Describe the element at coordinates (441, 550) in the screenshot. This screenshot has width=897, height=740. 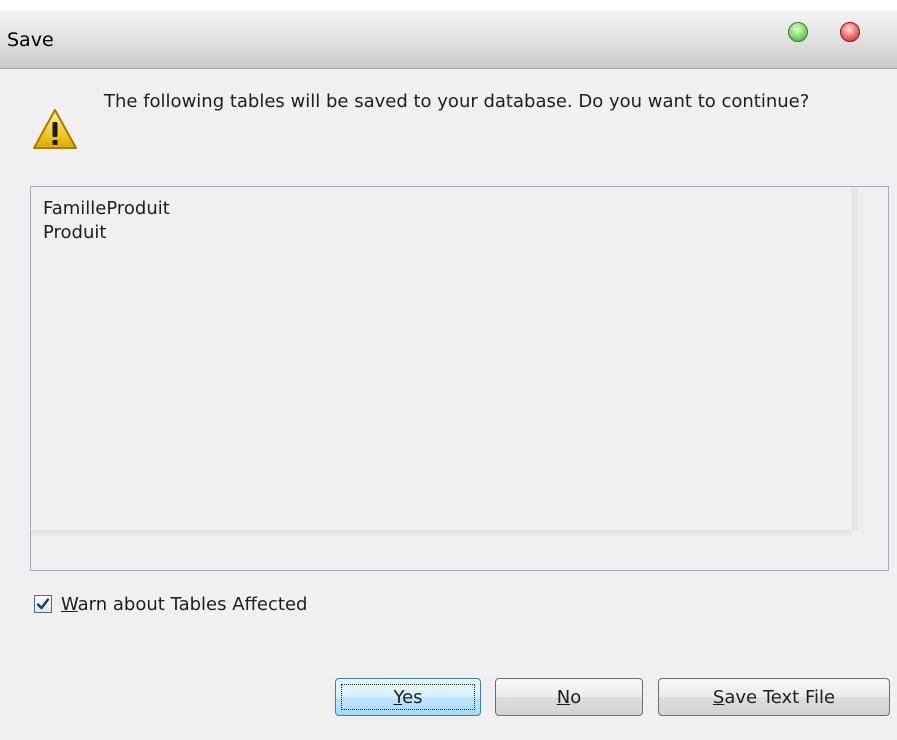
I see `horizontal-scrollbar` at that location.